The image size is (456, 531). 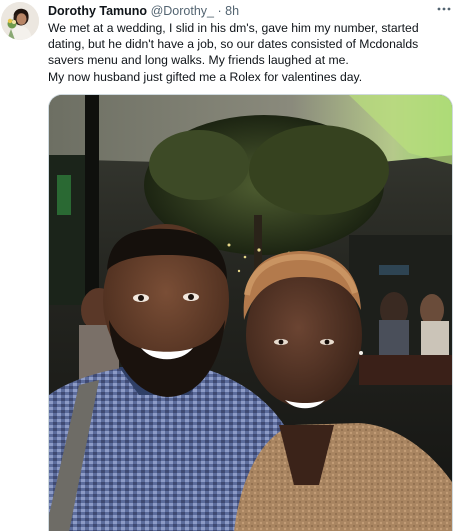 I want to click on more-options-button, so click(x=444, y=9).